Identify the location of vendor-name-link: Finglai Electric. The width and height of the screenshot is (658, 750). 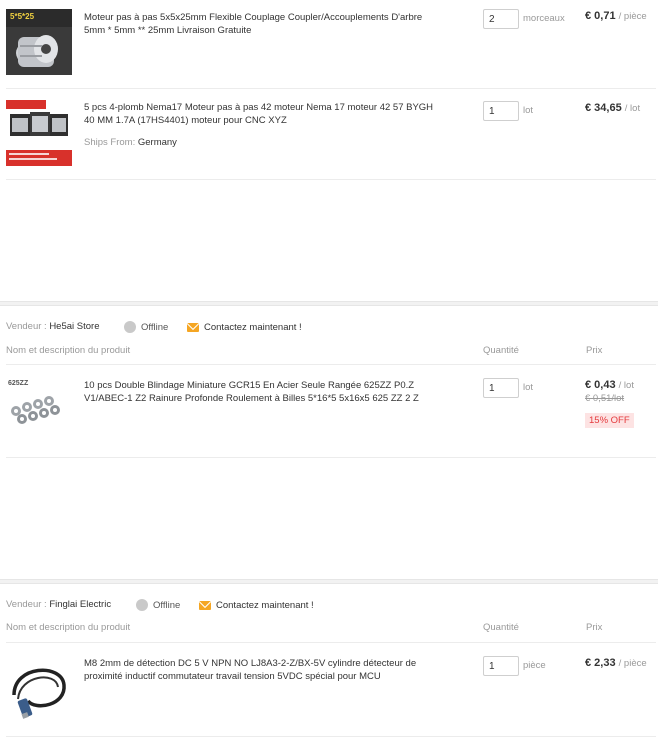
(80, 604).